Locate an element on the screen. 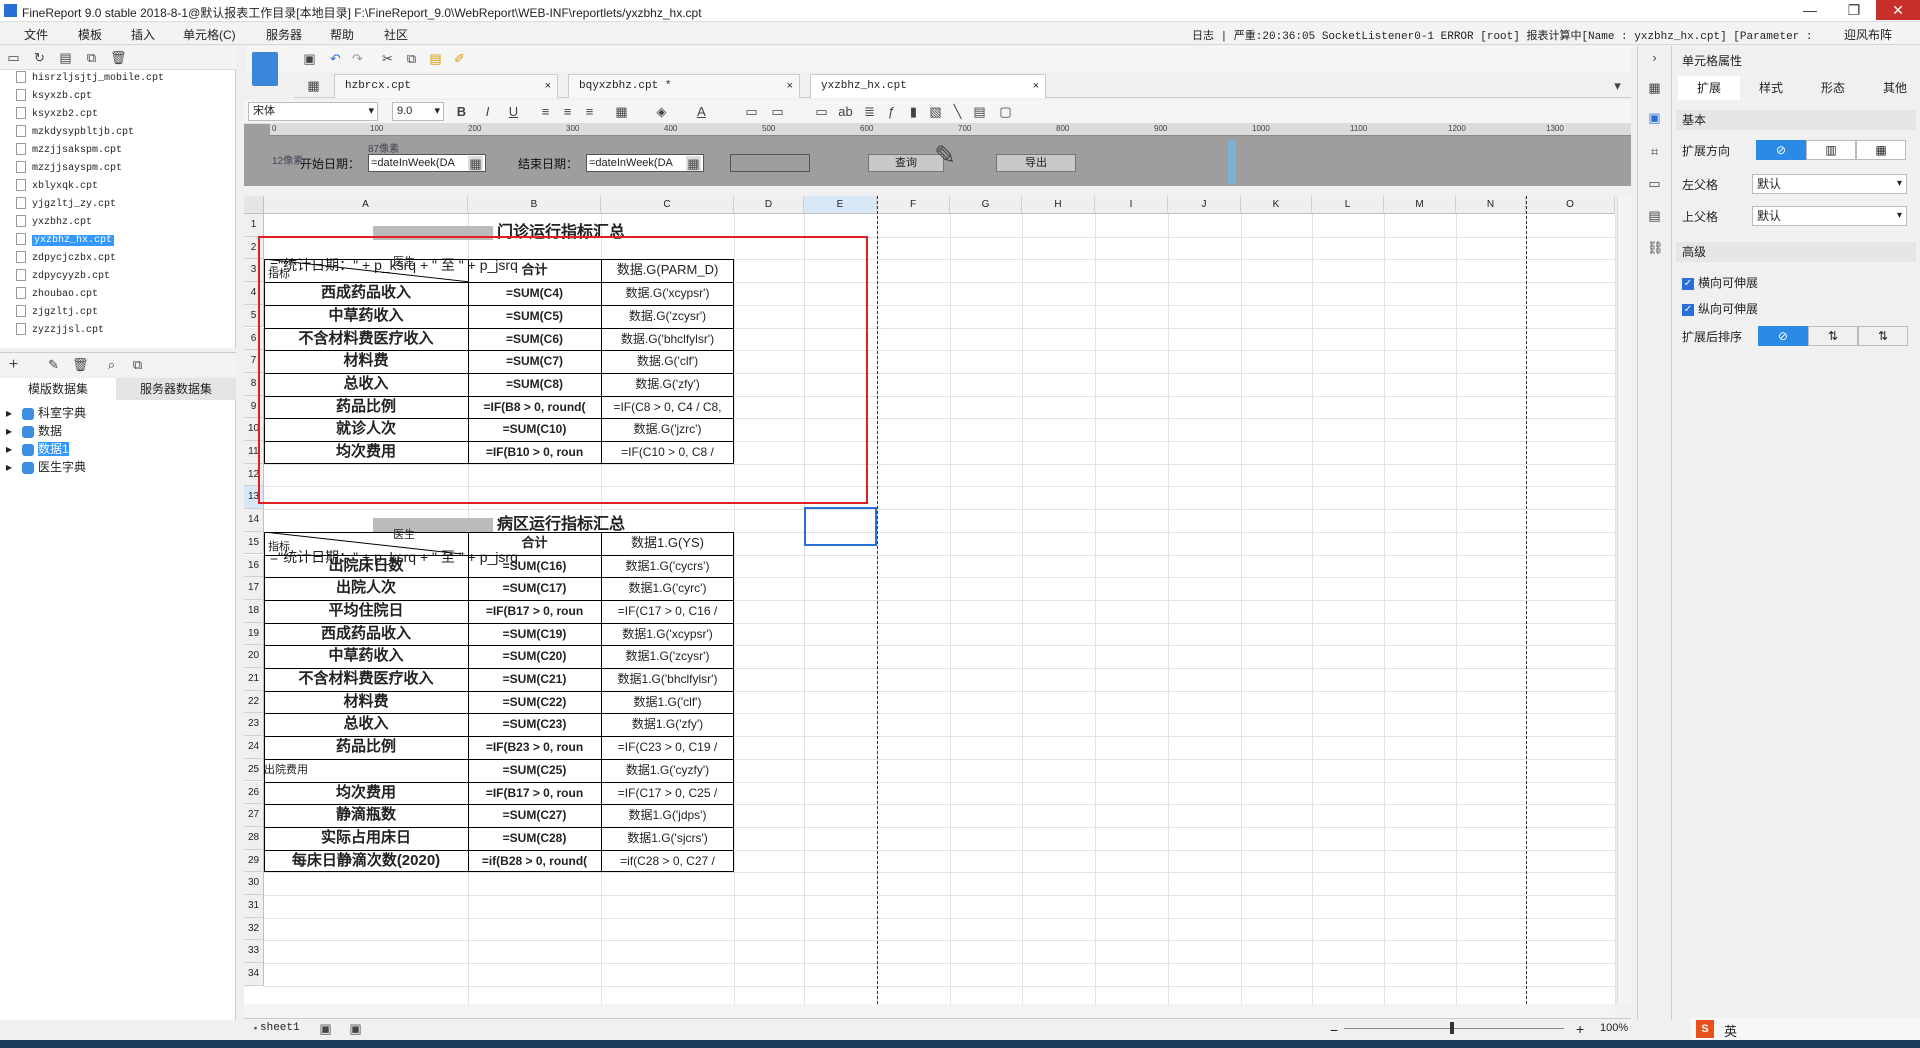 Image resolution: width=1920 pixels, height=1048 pixels. welcome-label: 迎风布阵 is located at coordinates (1868, 34).